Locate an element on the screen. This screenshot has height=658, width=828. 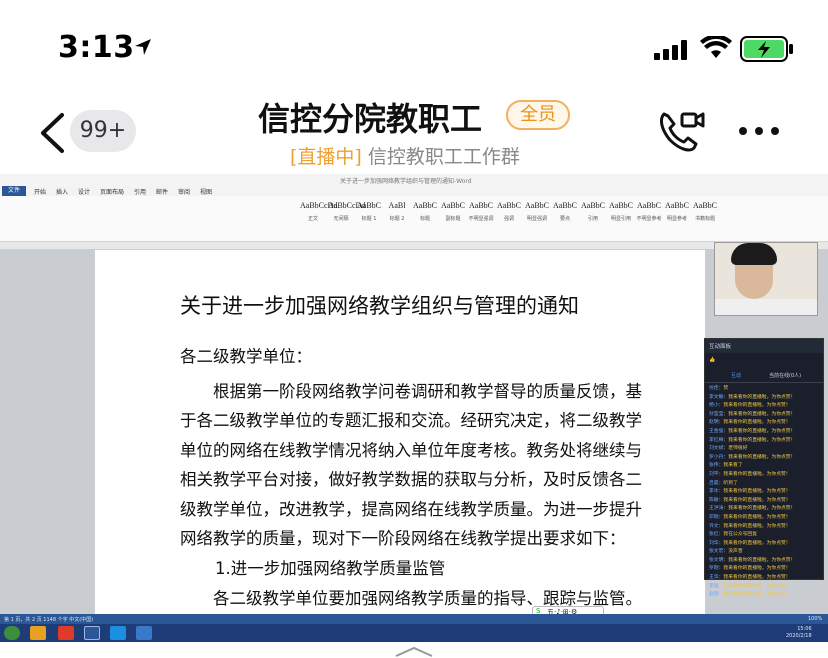
chat-message: 张红：我在公众号回复 is located at coordinates (733, 535).